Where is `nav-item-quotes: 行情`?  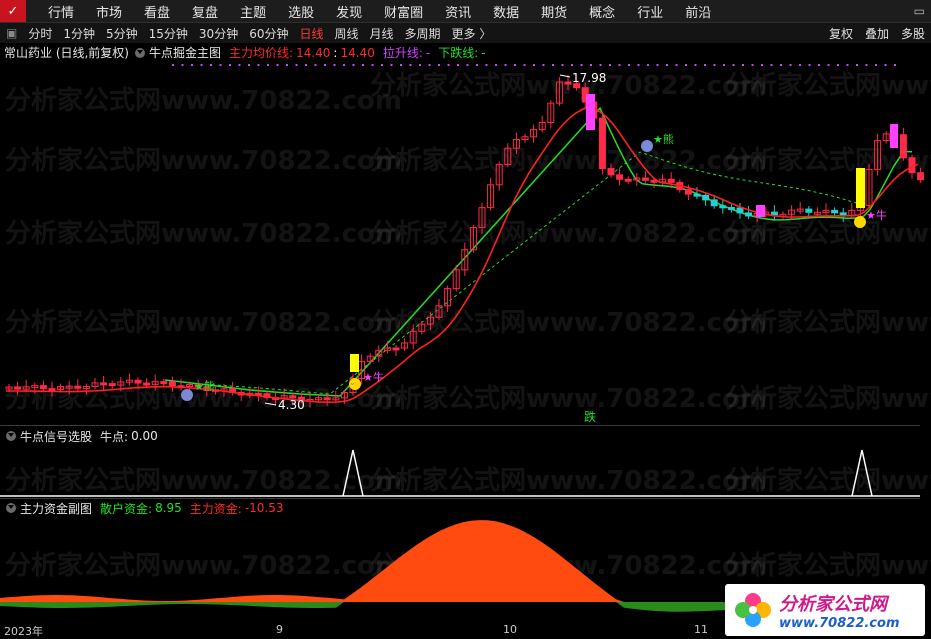 nav-item-quotes: 行情 is located at coordinates (61, 11).